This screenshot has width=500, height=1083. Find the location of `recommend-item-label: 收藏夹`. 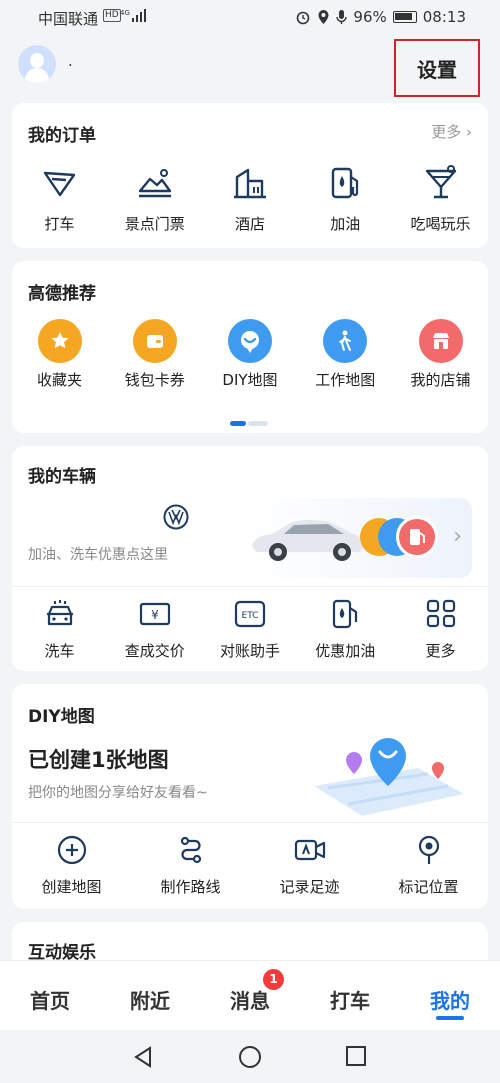

recommend-item-label: 收藏夹 is located at coordinates (59, 380).